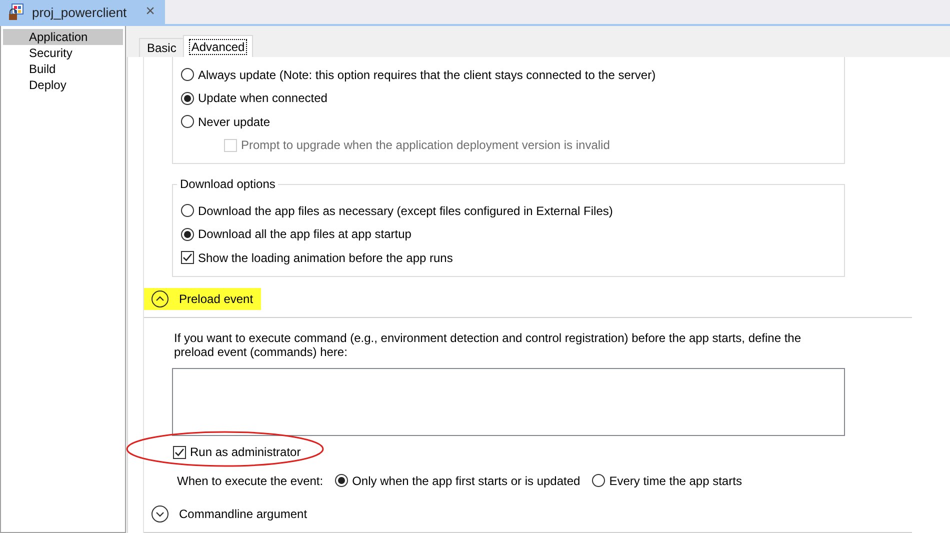  I want to click on expand-icon, so click(160, 514).